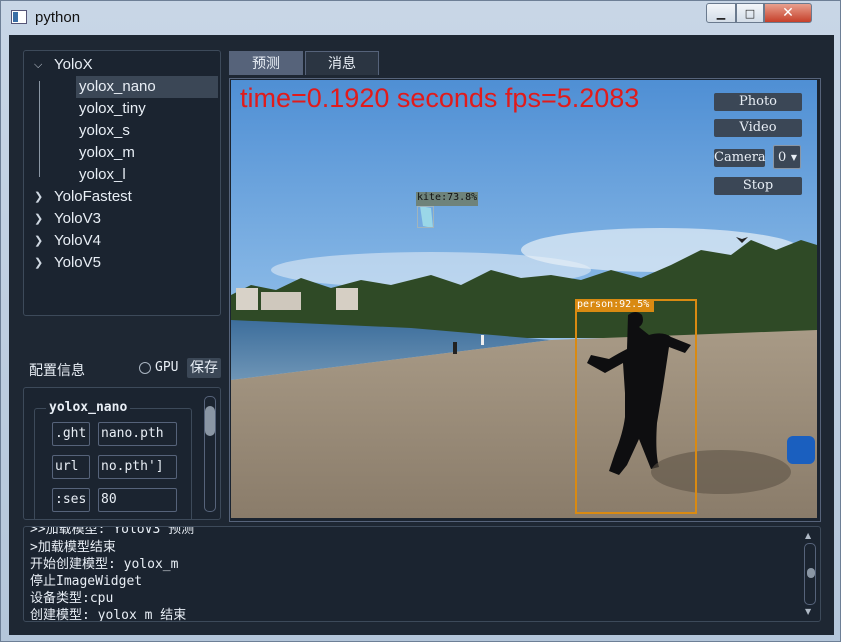  What do you see at coordinates (71, 434) in the screenshot?
I see `config-key-field: .ght` at bounding box center [71, 434].